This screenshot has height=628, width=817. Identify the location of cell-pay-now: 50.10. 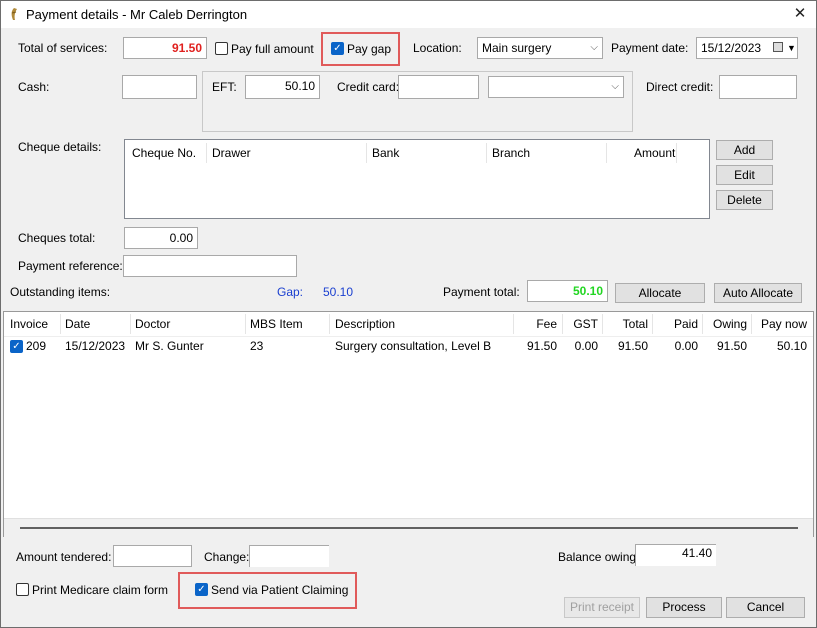
(780, 346).